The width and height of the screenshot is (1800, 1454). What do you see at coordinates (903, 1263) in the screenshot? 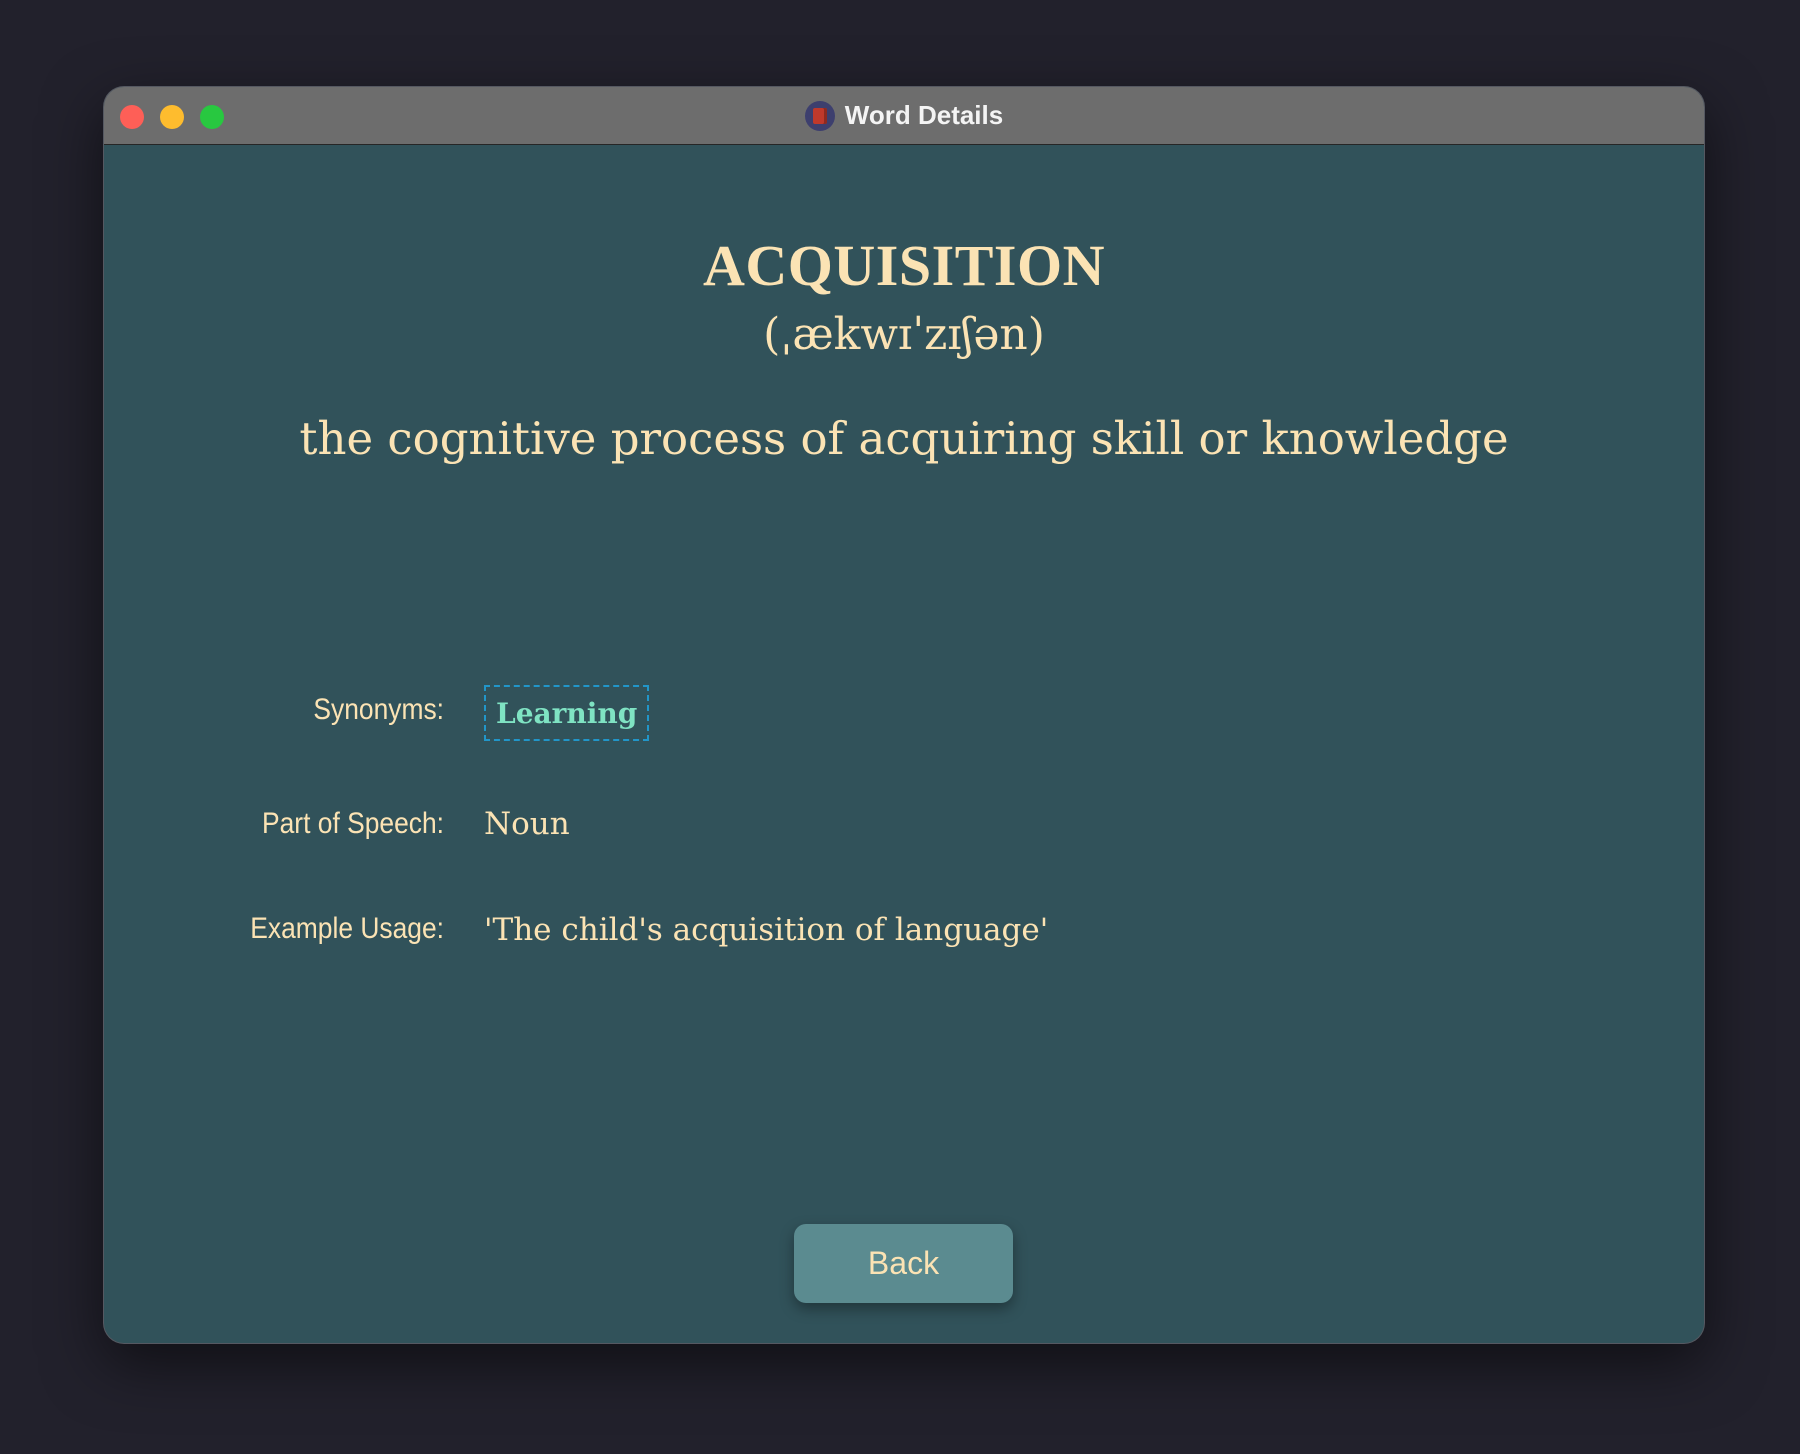
I see `back-button: Back` at bounding box center [903, 1263].